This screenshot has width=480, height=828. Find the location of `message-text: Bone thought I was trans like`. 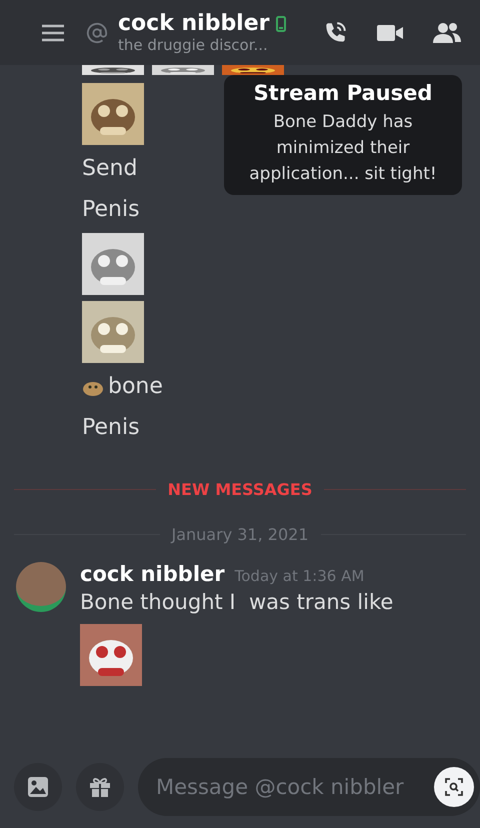

message-text: Bone thought I was trans like is located at coordinates (237, 602).